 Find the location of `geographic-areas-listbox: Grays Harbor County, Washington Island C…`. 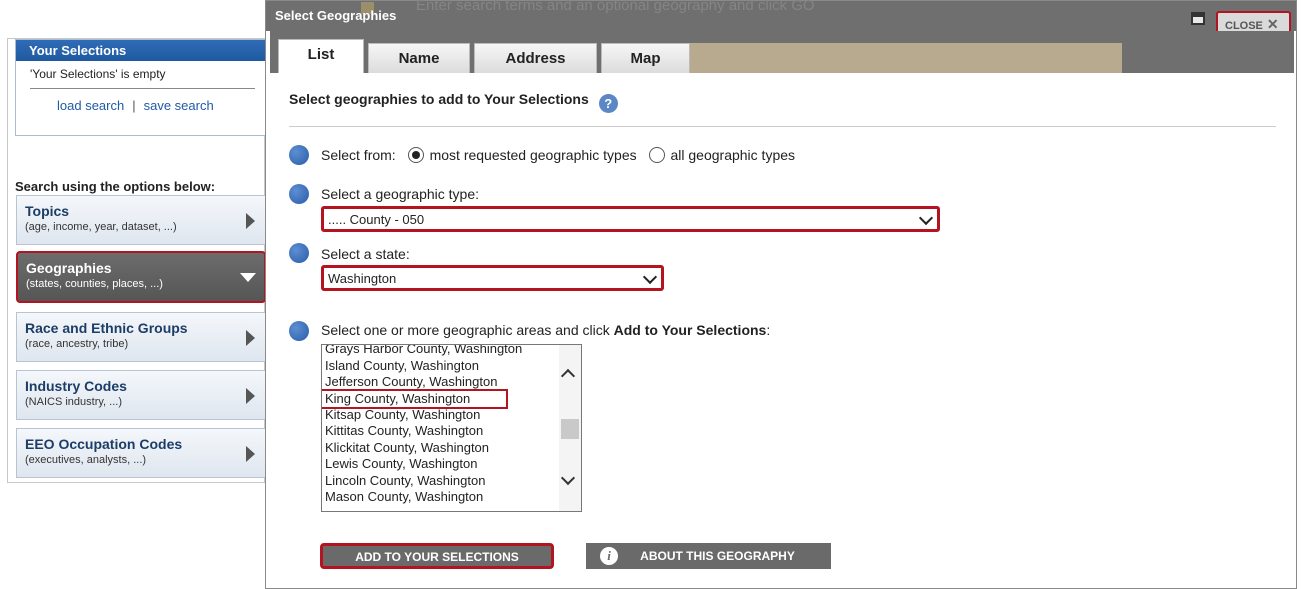

geographic-areas-listbox: Grays Harbor County, Washington Island C… is located at coordinates (451, 428).